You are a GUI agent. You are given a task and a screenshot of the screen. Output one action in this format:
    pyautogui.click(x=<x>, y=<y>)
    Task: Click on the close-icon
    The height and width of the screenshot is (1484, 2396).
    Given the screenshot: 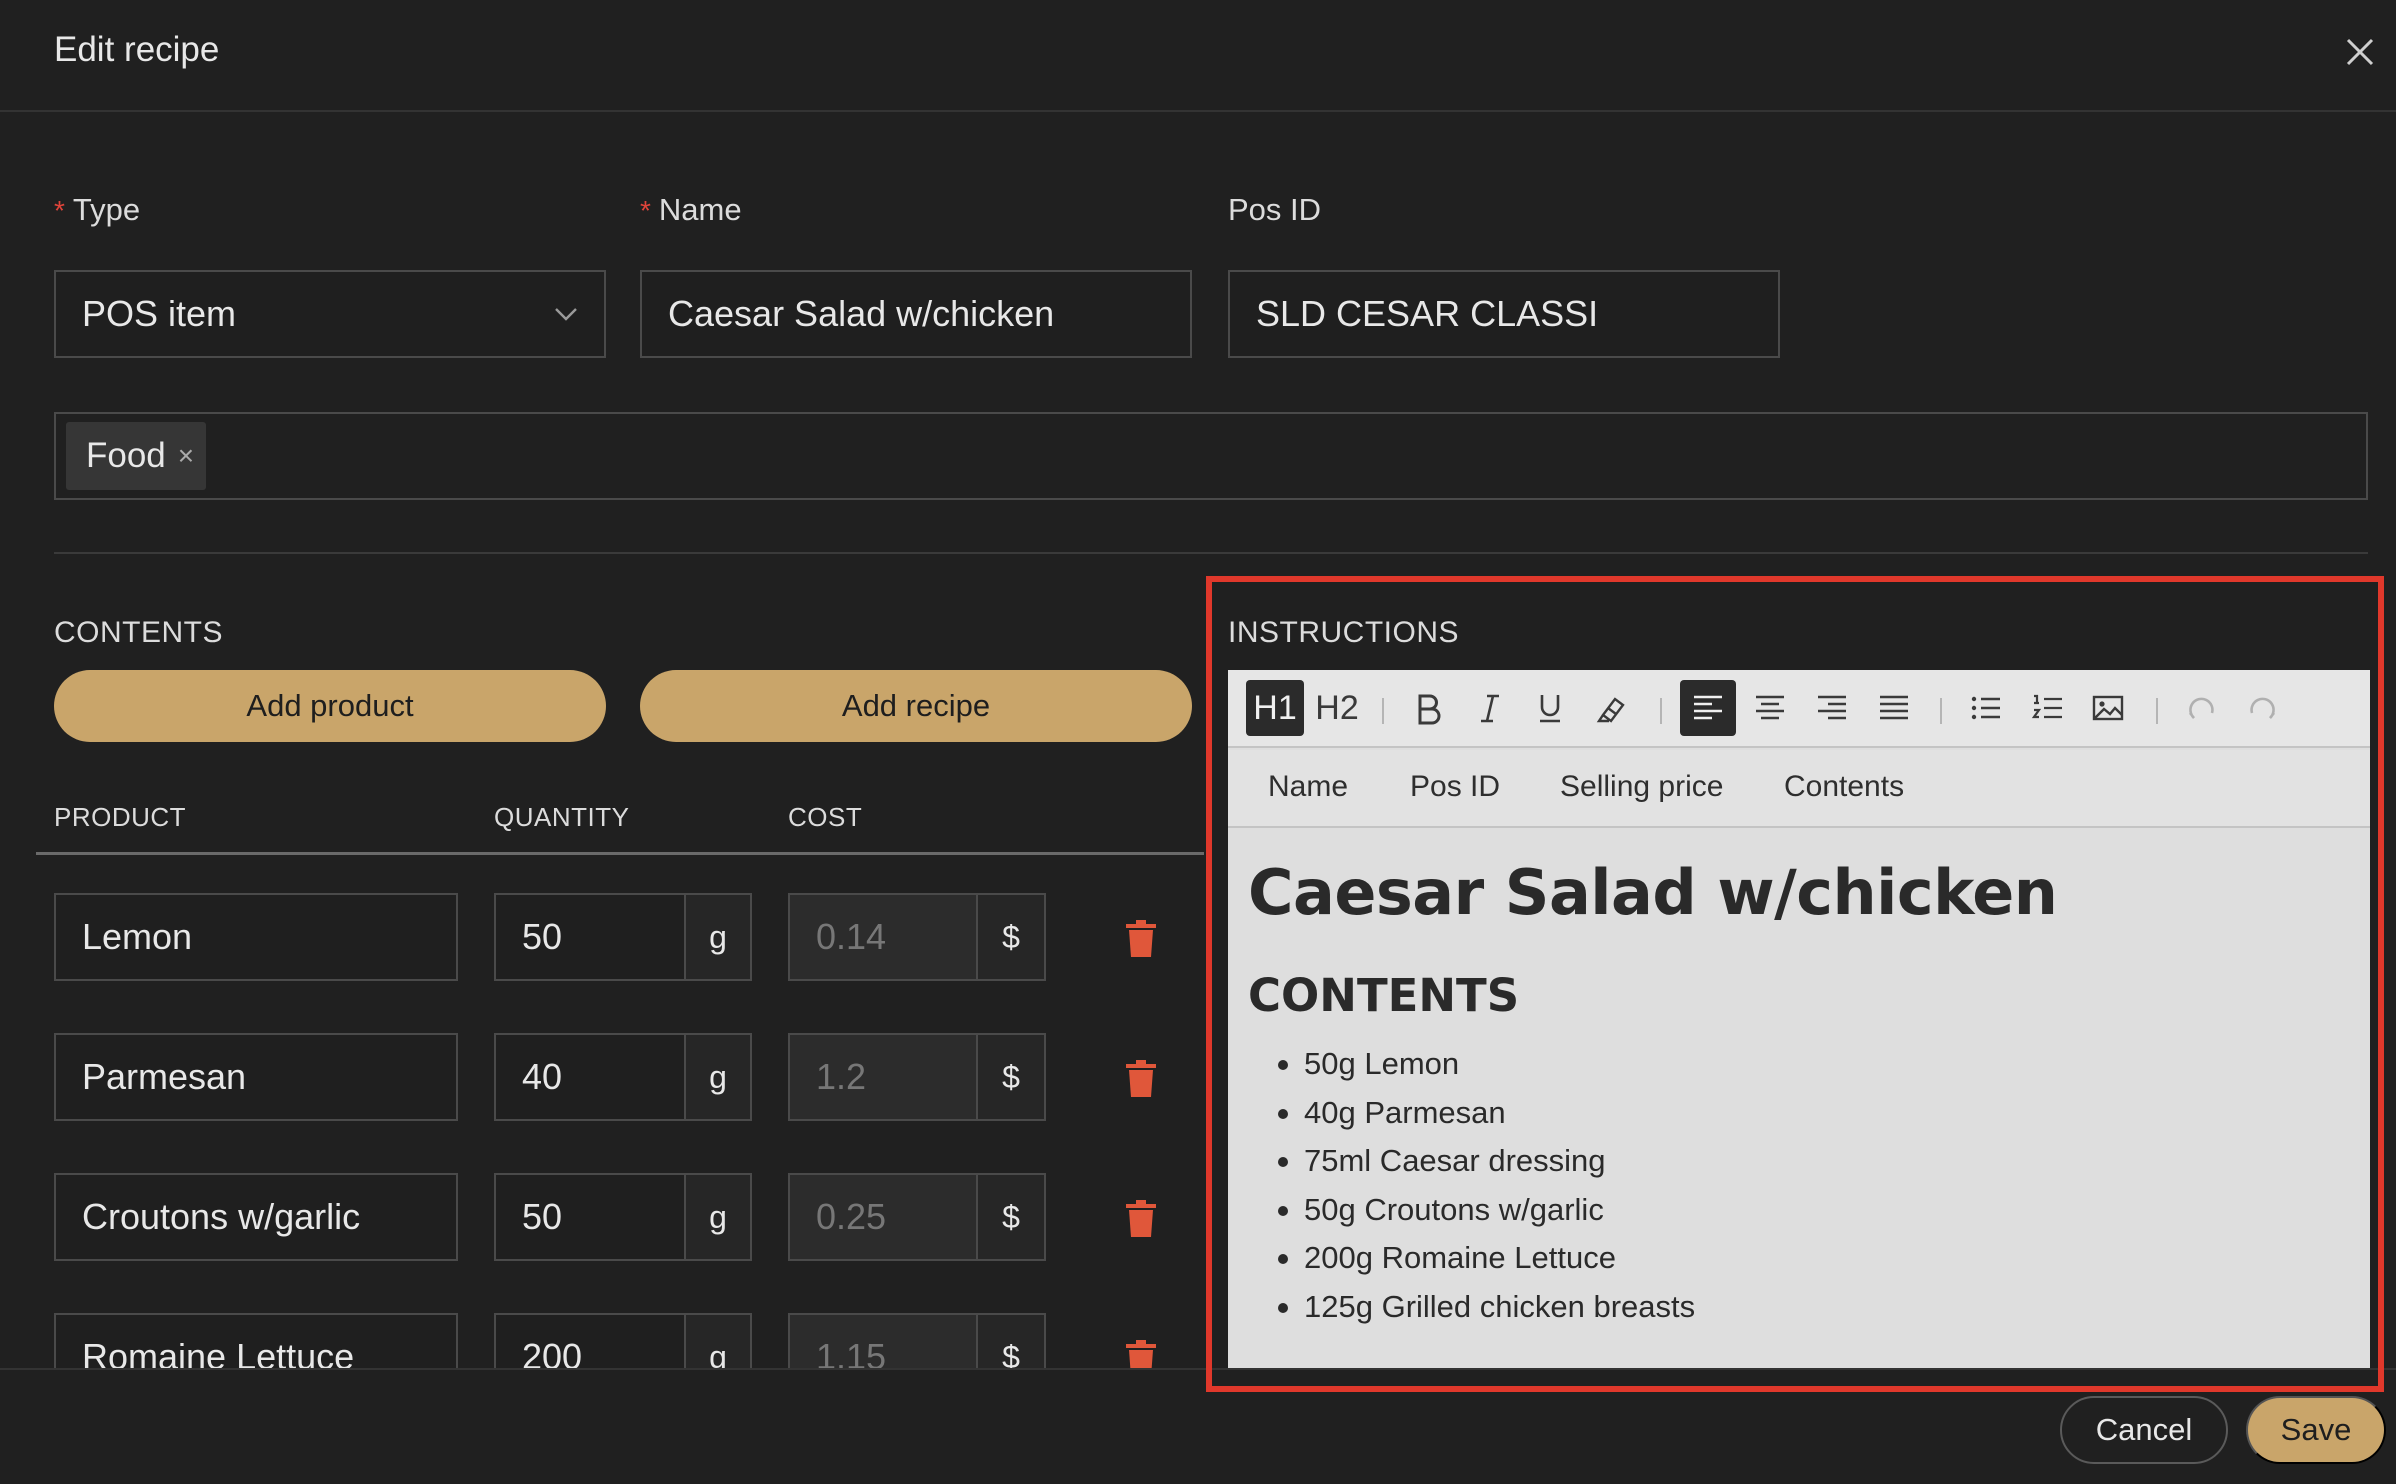 What is the action you would take?
    pyautogui.click(x=2360, y=52)
    